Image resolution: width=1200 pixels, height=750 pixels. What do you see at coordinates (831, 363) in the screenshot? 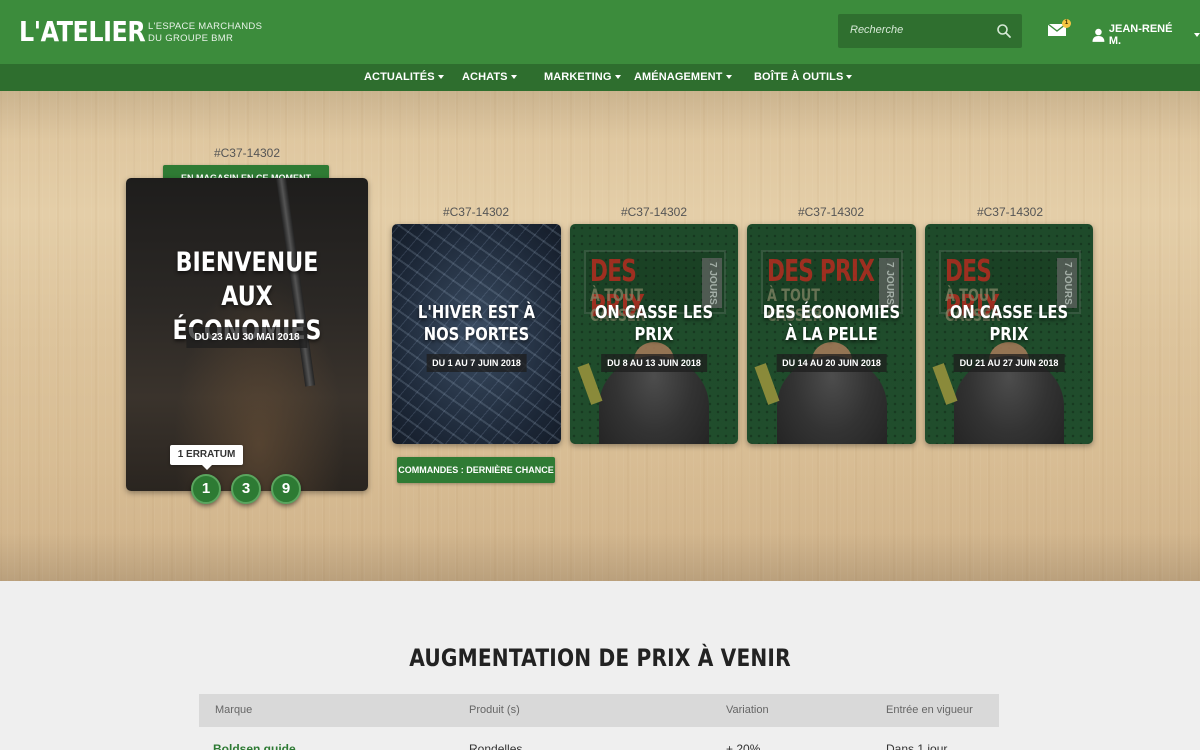
I see `flyer-date: DU 14 AU 20 JUIN 2018` at bounding box center [831, 363].